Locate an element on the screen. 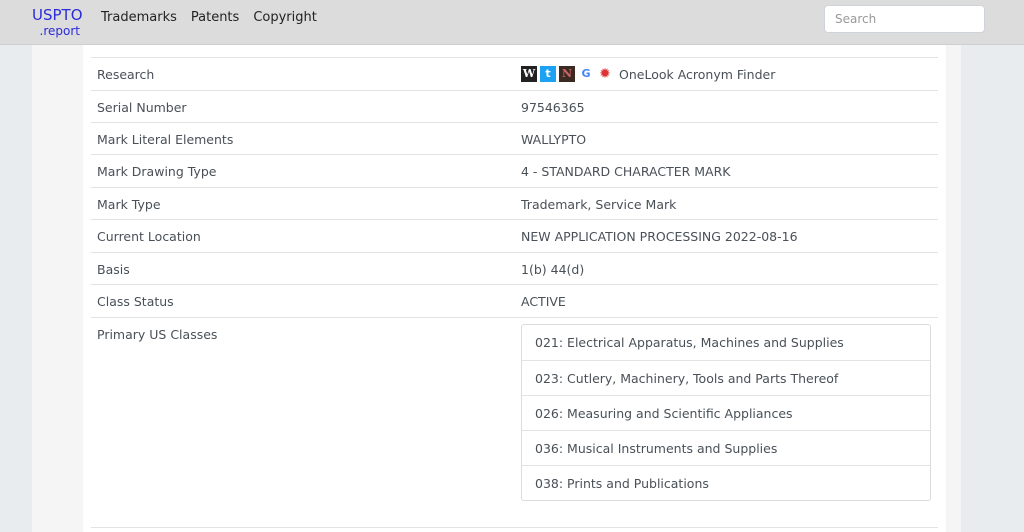 The width and height of the screenshot is (1024, 532). onelook-acronym-link: OneLook Acronym Finder is located at coordinates (697, 74).